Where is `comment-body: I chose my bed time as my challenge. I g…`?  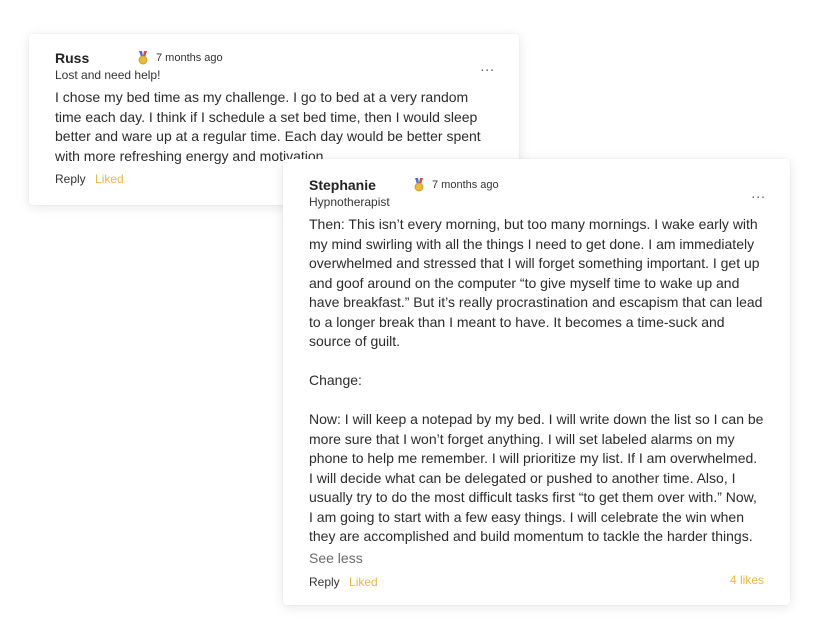 comment-body: I chose my bed time as my challenge. I g… is located at coordinates (274, 127).